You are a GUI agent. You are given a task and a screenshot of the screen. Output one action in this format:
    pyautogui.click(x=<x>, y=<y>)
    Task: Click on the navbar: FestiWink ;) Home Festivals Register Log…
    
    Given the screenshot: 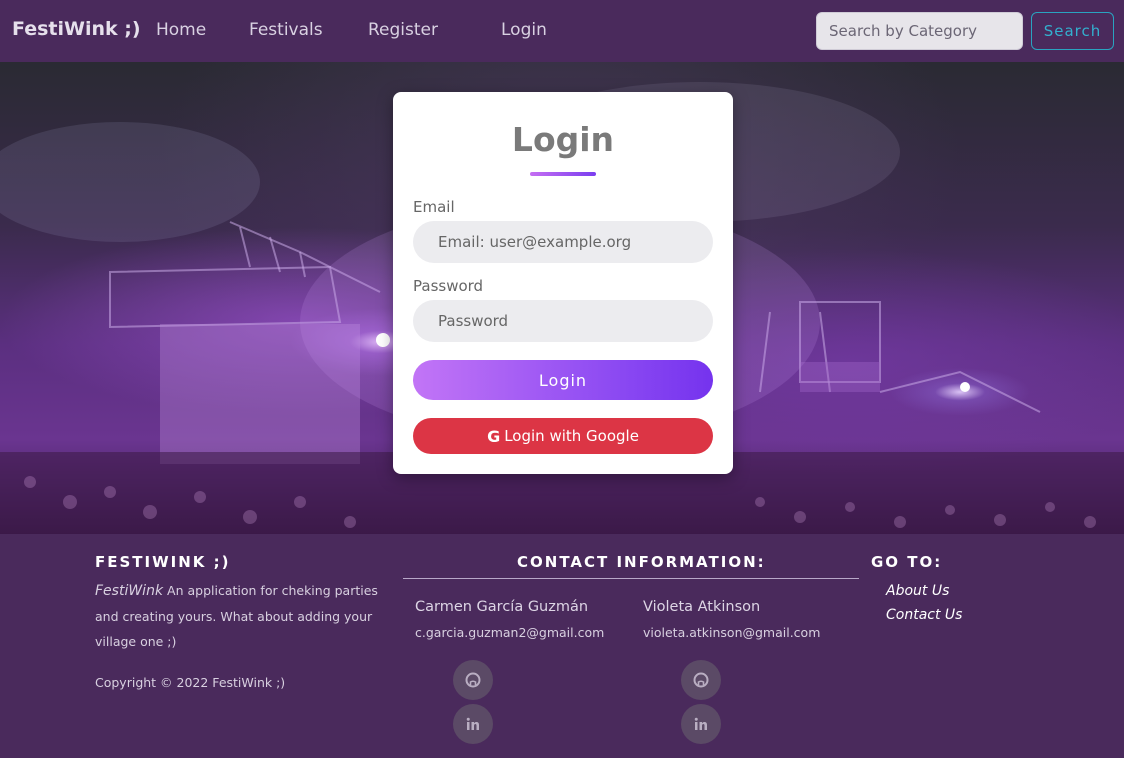 What is the action you would take?
    pyautogui.click(x=562, y=31)
    